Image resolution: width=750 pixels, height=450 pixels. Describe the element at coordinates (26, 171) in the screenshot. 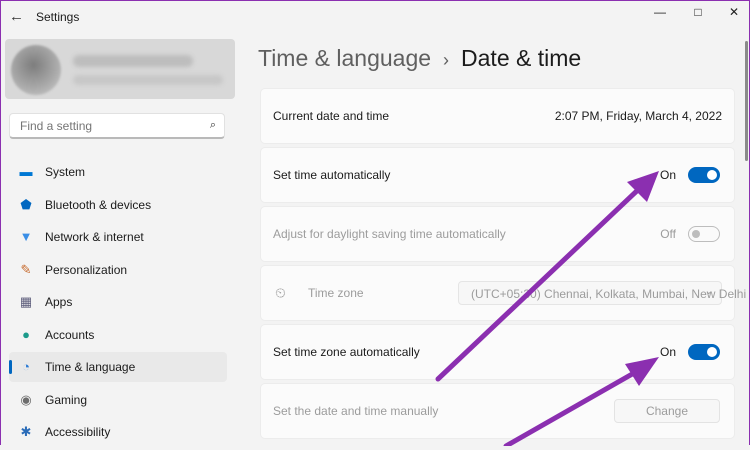

I see `monitor-icon: ▬` at that location.